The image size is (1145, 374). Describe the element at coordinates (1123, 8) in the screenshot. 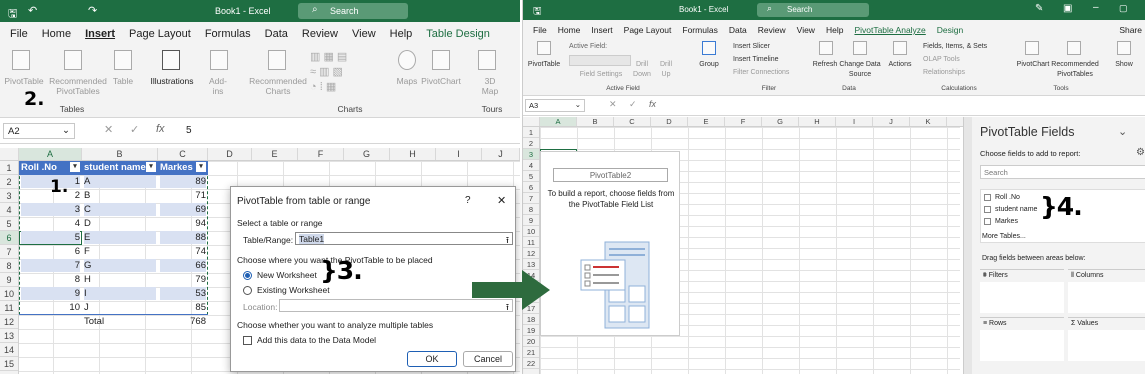

I see `maximize-icon: ▢` at that location.